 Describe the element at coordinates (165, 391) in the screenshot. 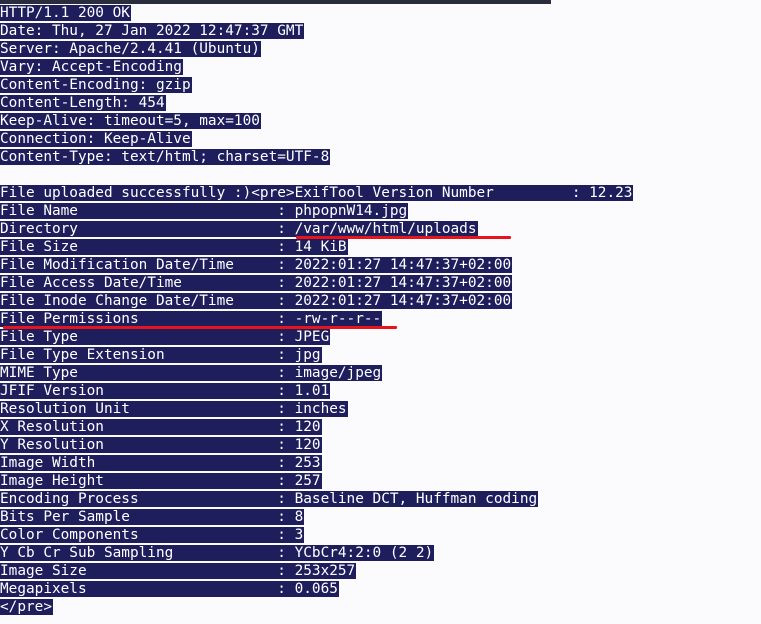

I see `exif-row: JFIF Version : 1.01` at that location.